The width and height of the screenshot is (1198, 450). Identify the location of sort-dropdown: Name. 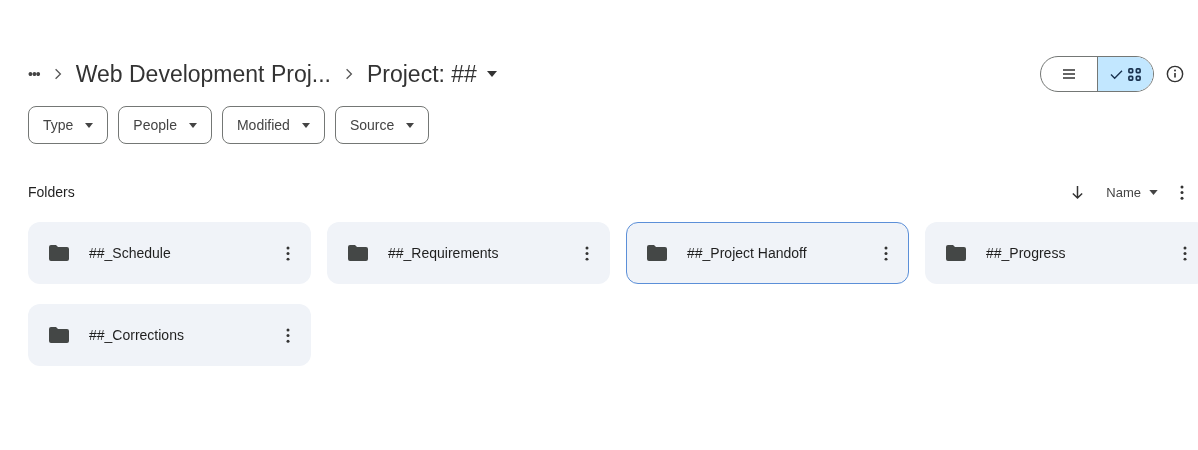
(1132, 192).